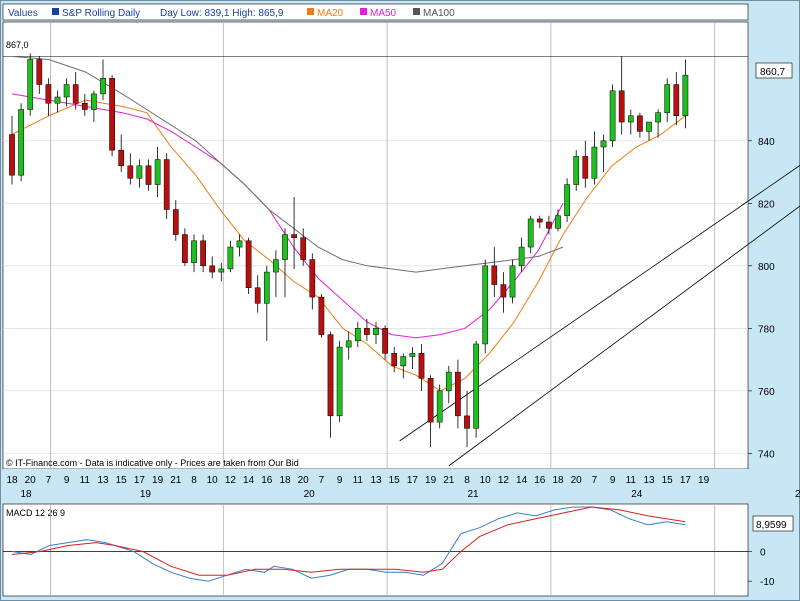  Describe the element at coordinates (101, 13) in the screenshot. I see `instrument-label: S&P Rolling Daily` at that location.